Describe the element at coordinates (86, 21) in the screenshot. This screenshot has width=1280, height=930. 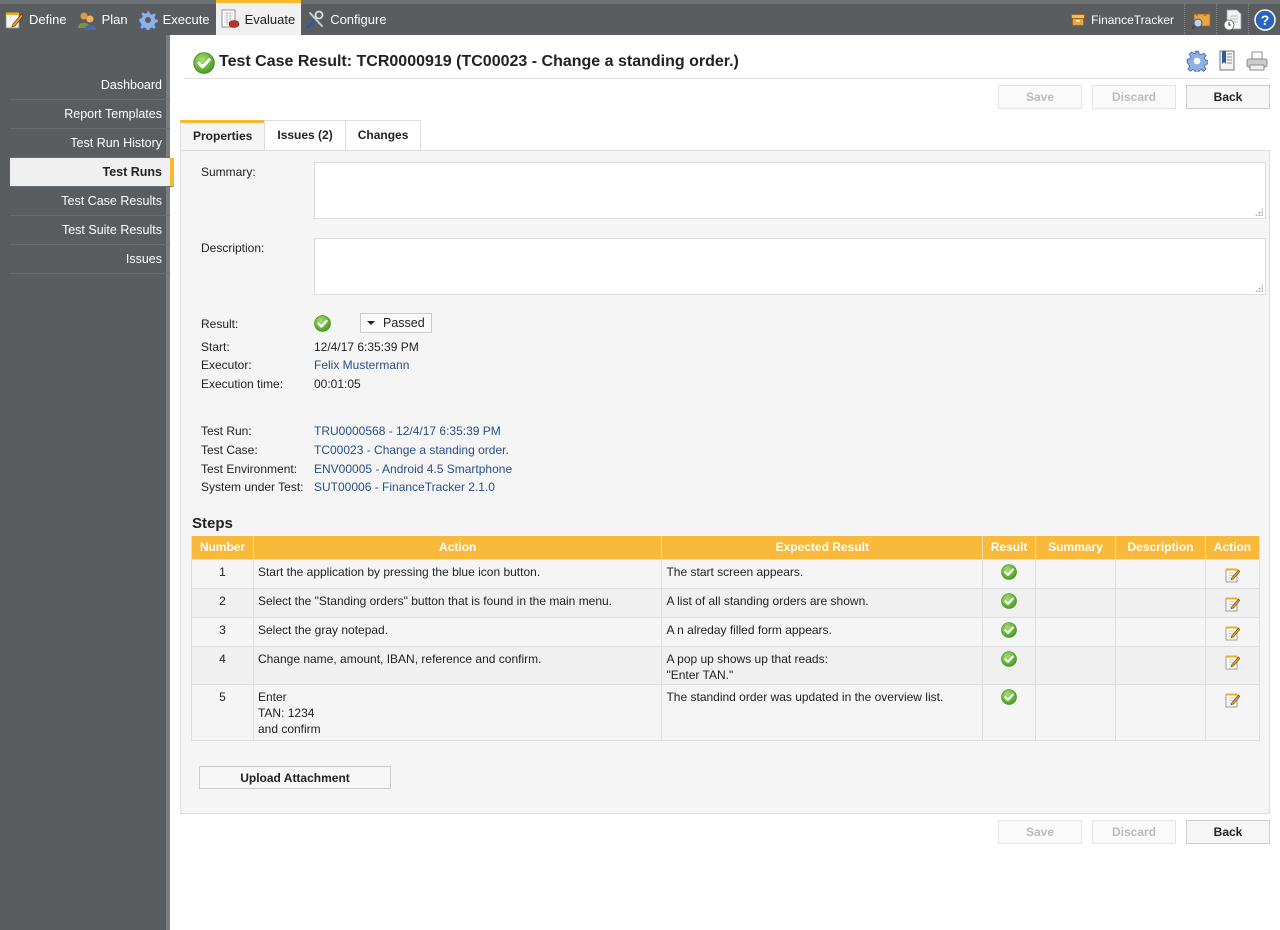
I see `users-icon` at that location.